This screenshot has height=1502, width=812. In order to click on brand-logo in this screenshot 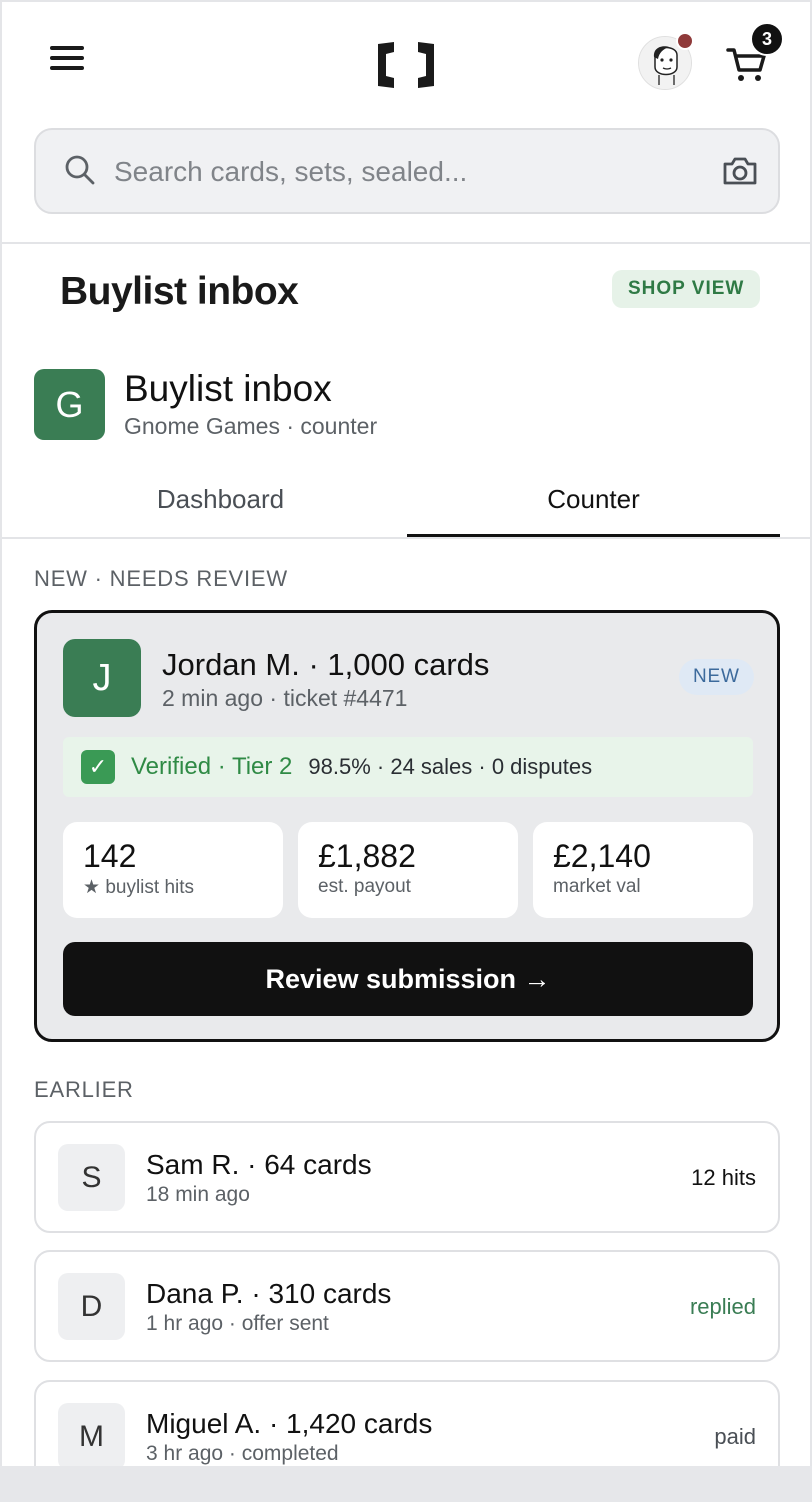, I will do `click(406, 65)`.